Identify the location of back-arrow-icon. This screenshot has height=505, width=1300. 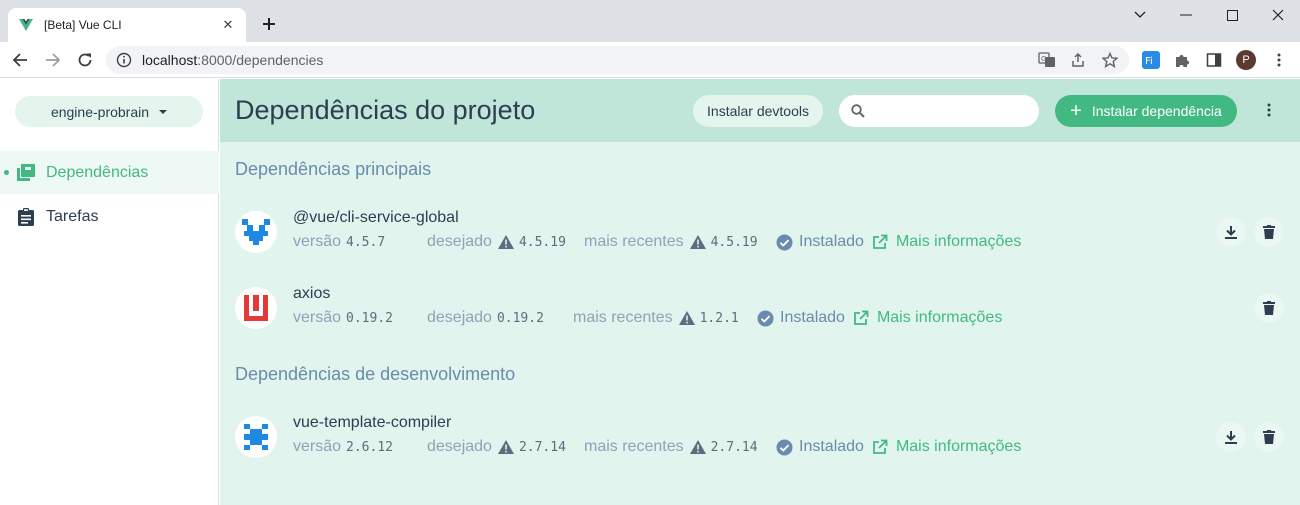
(20, 60).